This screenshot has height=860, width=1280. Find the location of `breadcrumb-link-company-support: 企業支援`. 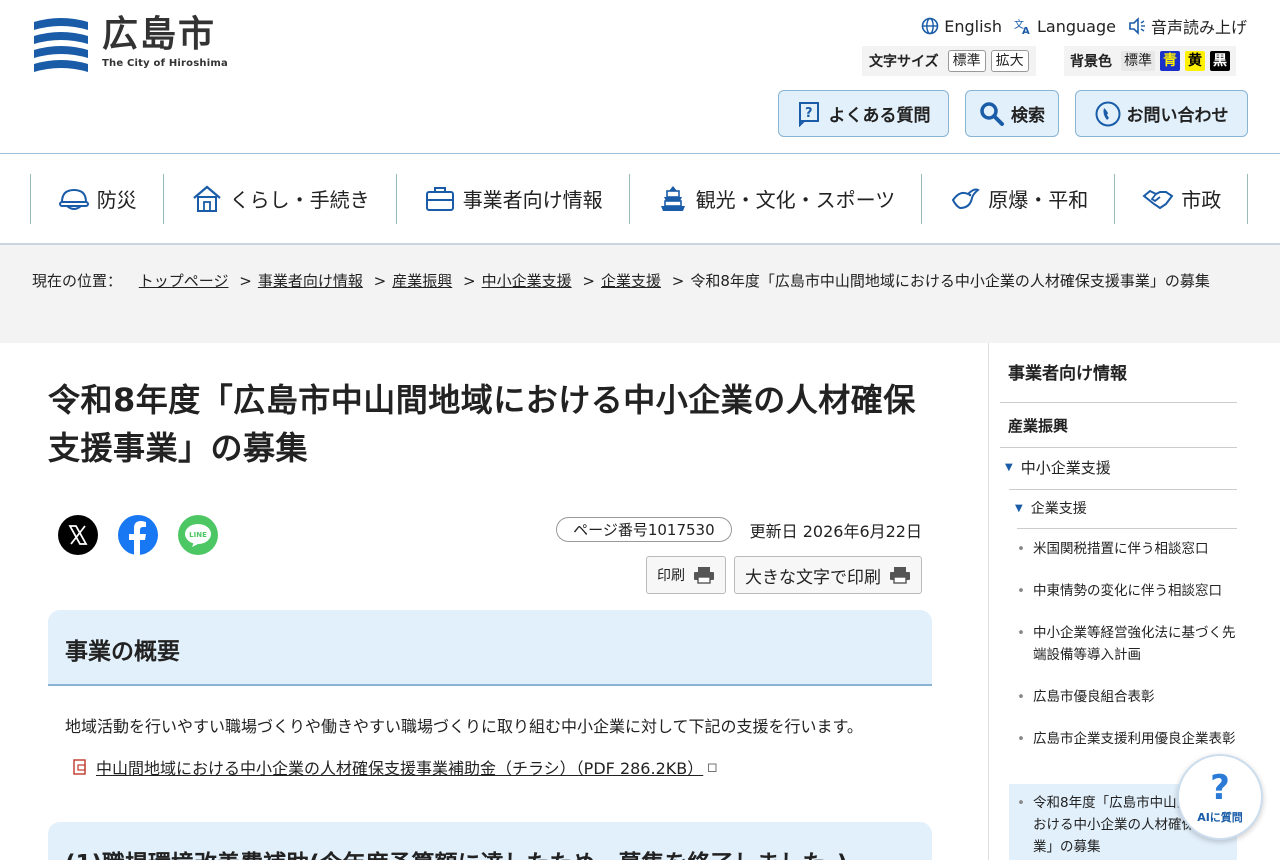

breadcrumb-link-company-support: 企業支援 is located at coordinates (631, 281).